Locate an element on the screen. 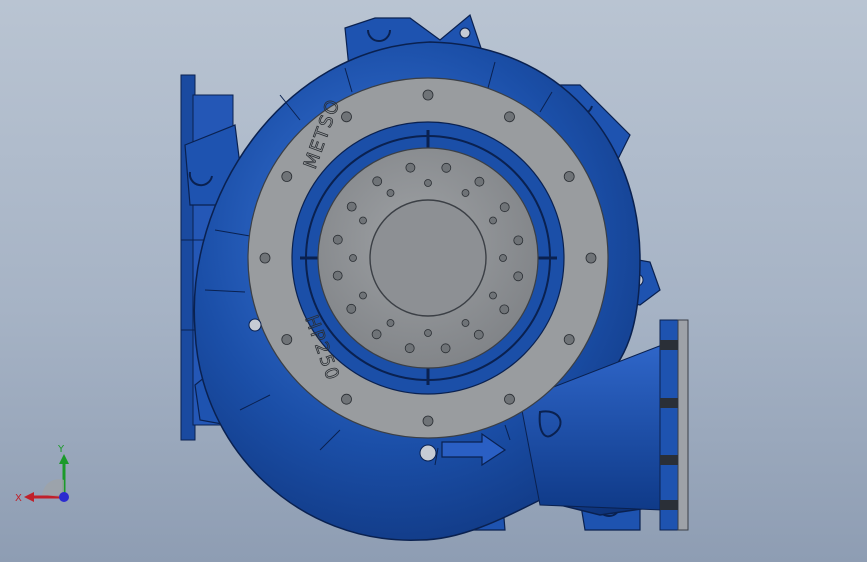  impeller-eye is located at coordinates (428, 258).